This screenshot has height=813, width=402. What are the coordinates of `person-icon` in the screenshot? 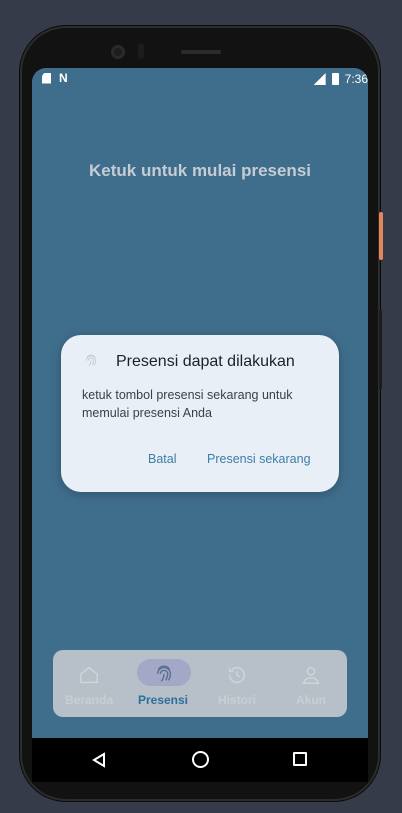 It's located at (311, 675).